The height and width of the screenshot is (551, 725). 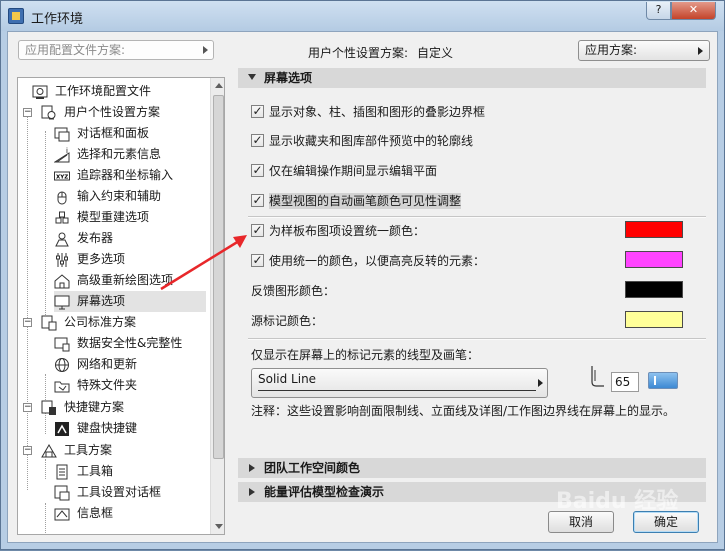 What do you see at coordinates (654, 319) in the screenshot?
I see `origin-color-swatch` at bounding box center [654, 319].